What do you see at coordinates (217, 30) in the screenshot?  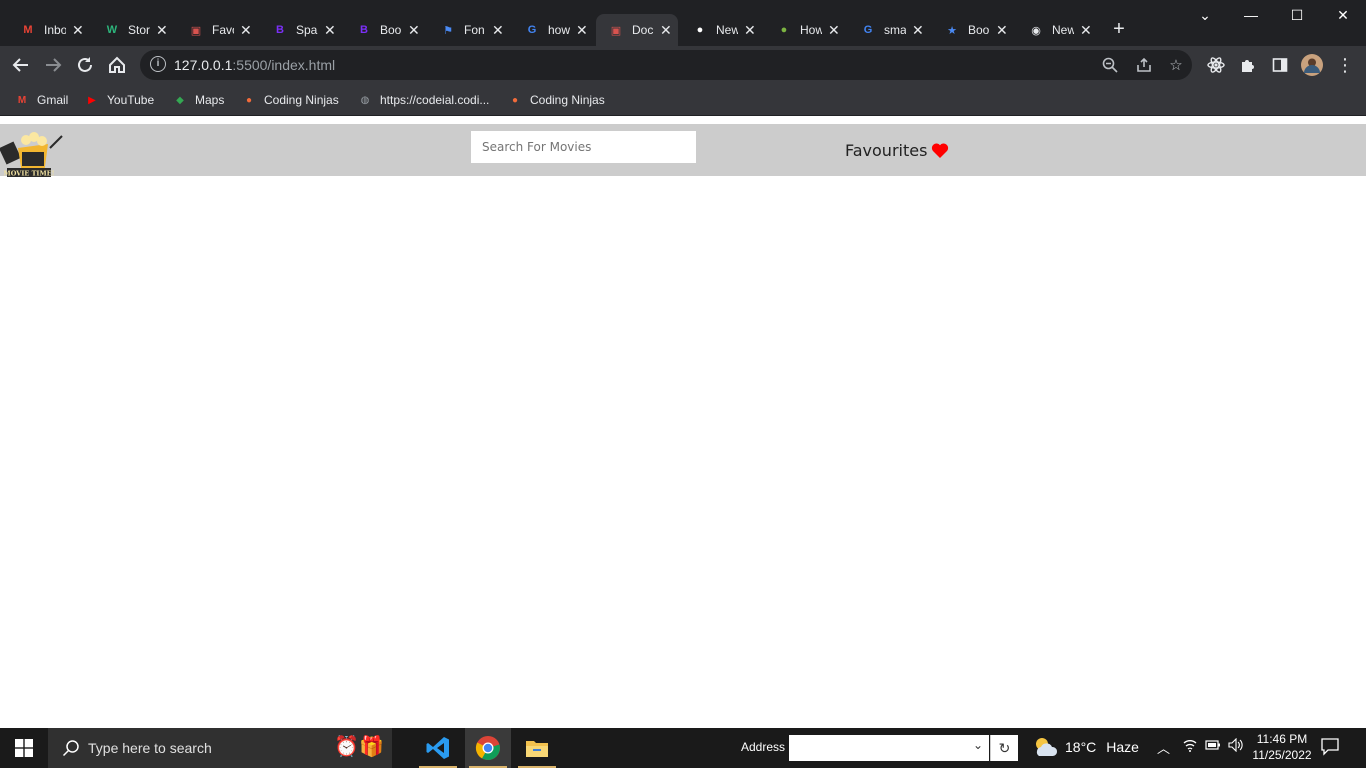 I see `browser-tab: ▣ Favo ✕` at bounding box center [217, 30].